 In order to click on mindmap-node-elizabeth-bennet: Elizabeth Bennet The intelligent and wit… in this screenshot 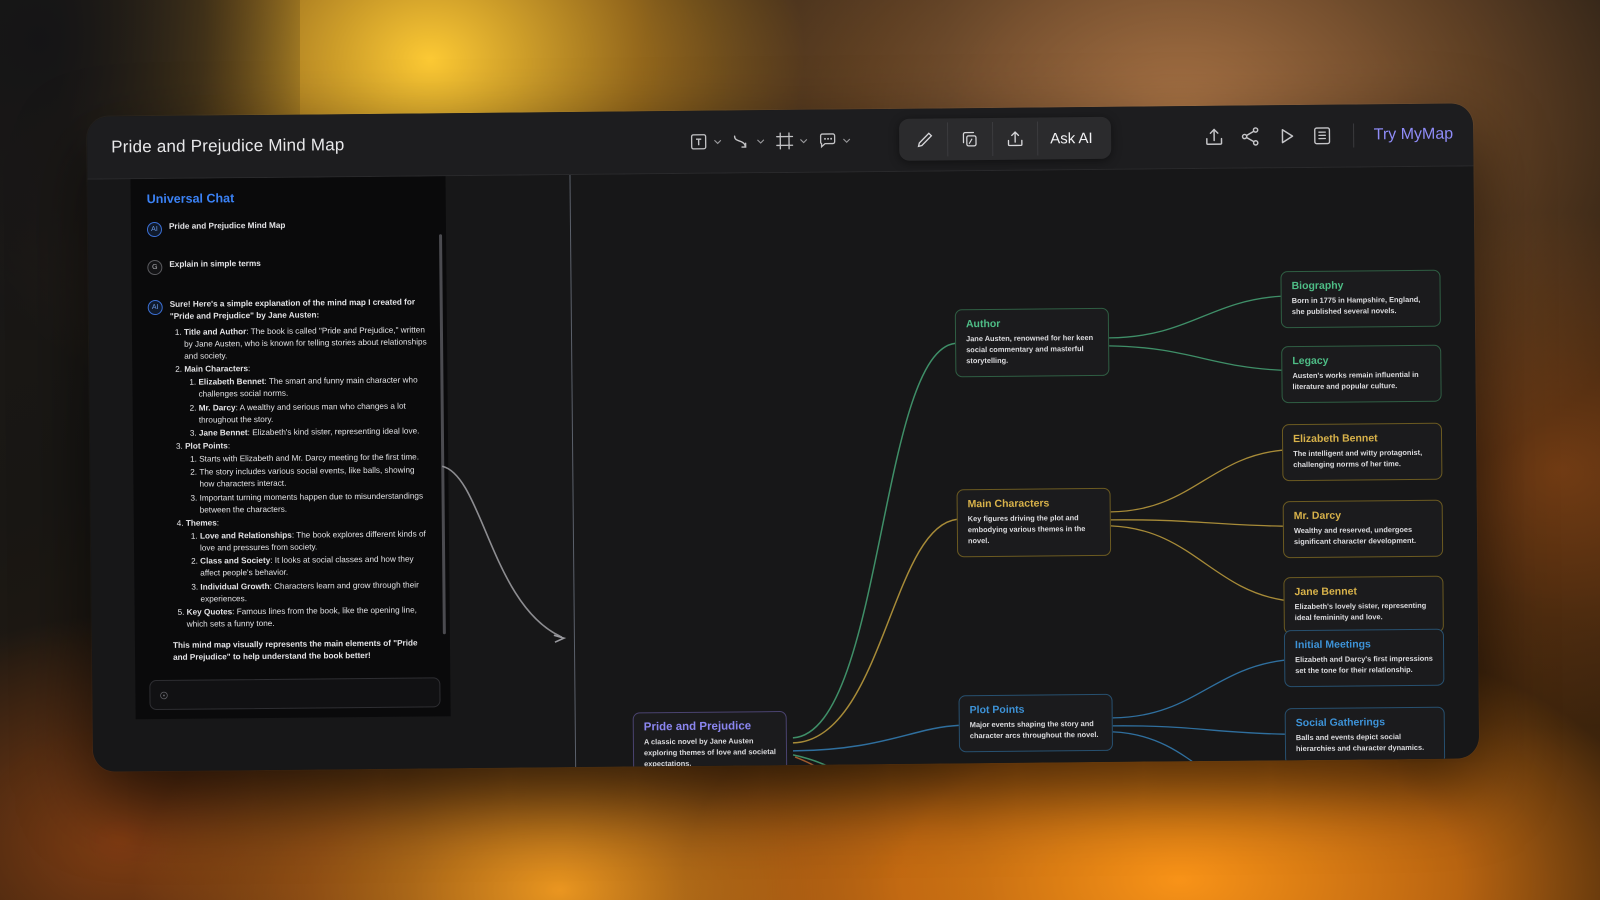, I will do `click(1362, 452)`.